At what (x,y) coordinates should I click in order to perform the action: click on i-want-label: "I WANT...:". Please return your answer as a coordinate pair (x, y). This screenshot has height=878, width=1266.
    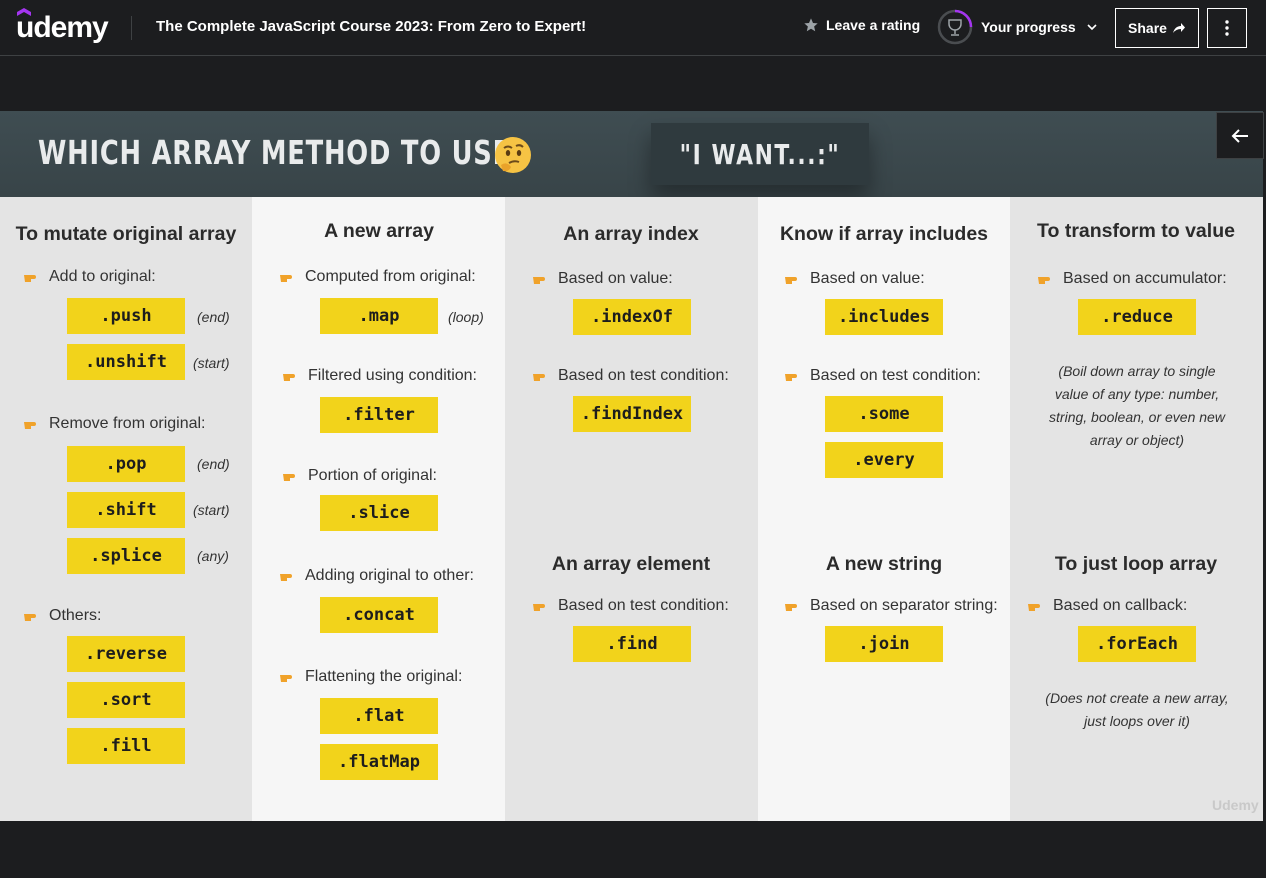
    Looking at the image, I should click on (760, 154).